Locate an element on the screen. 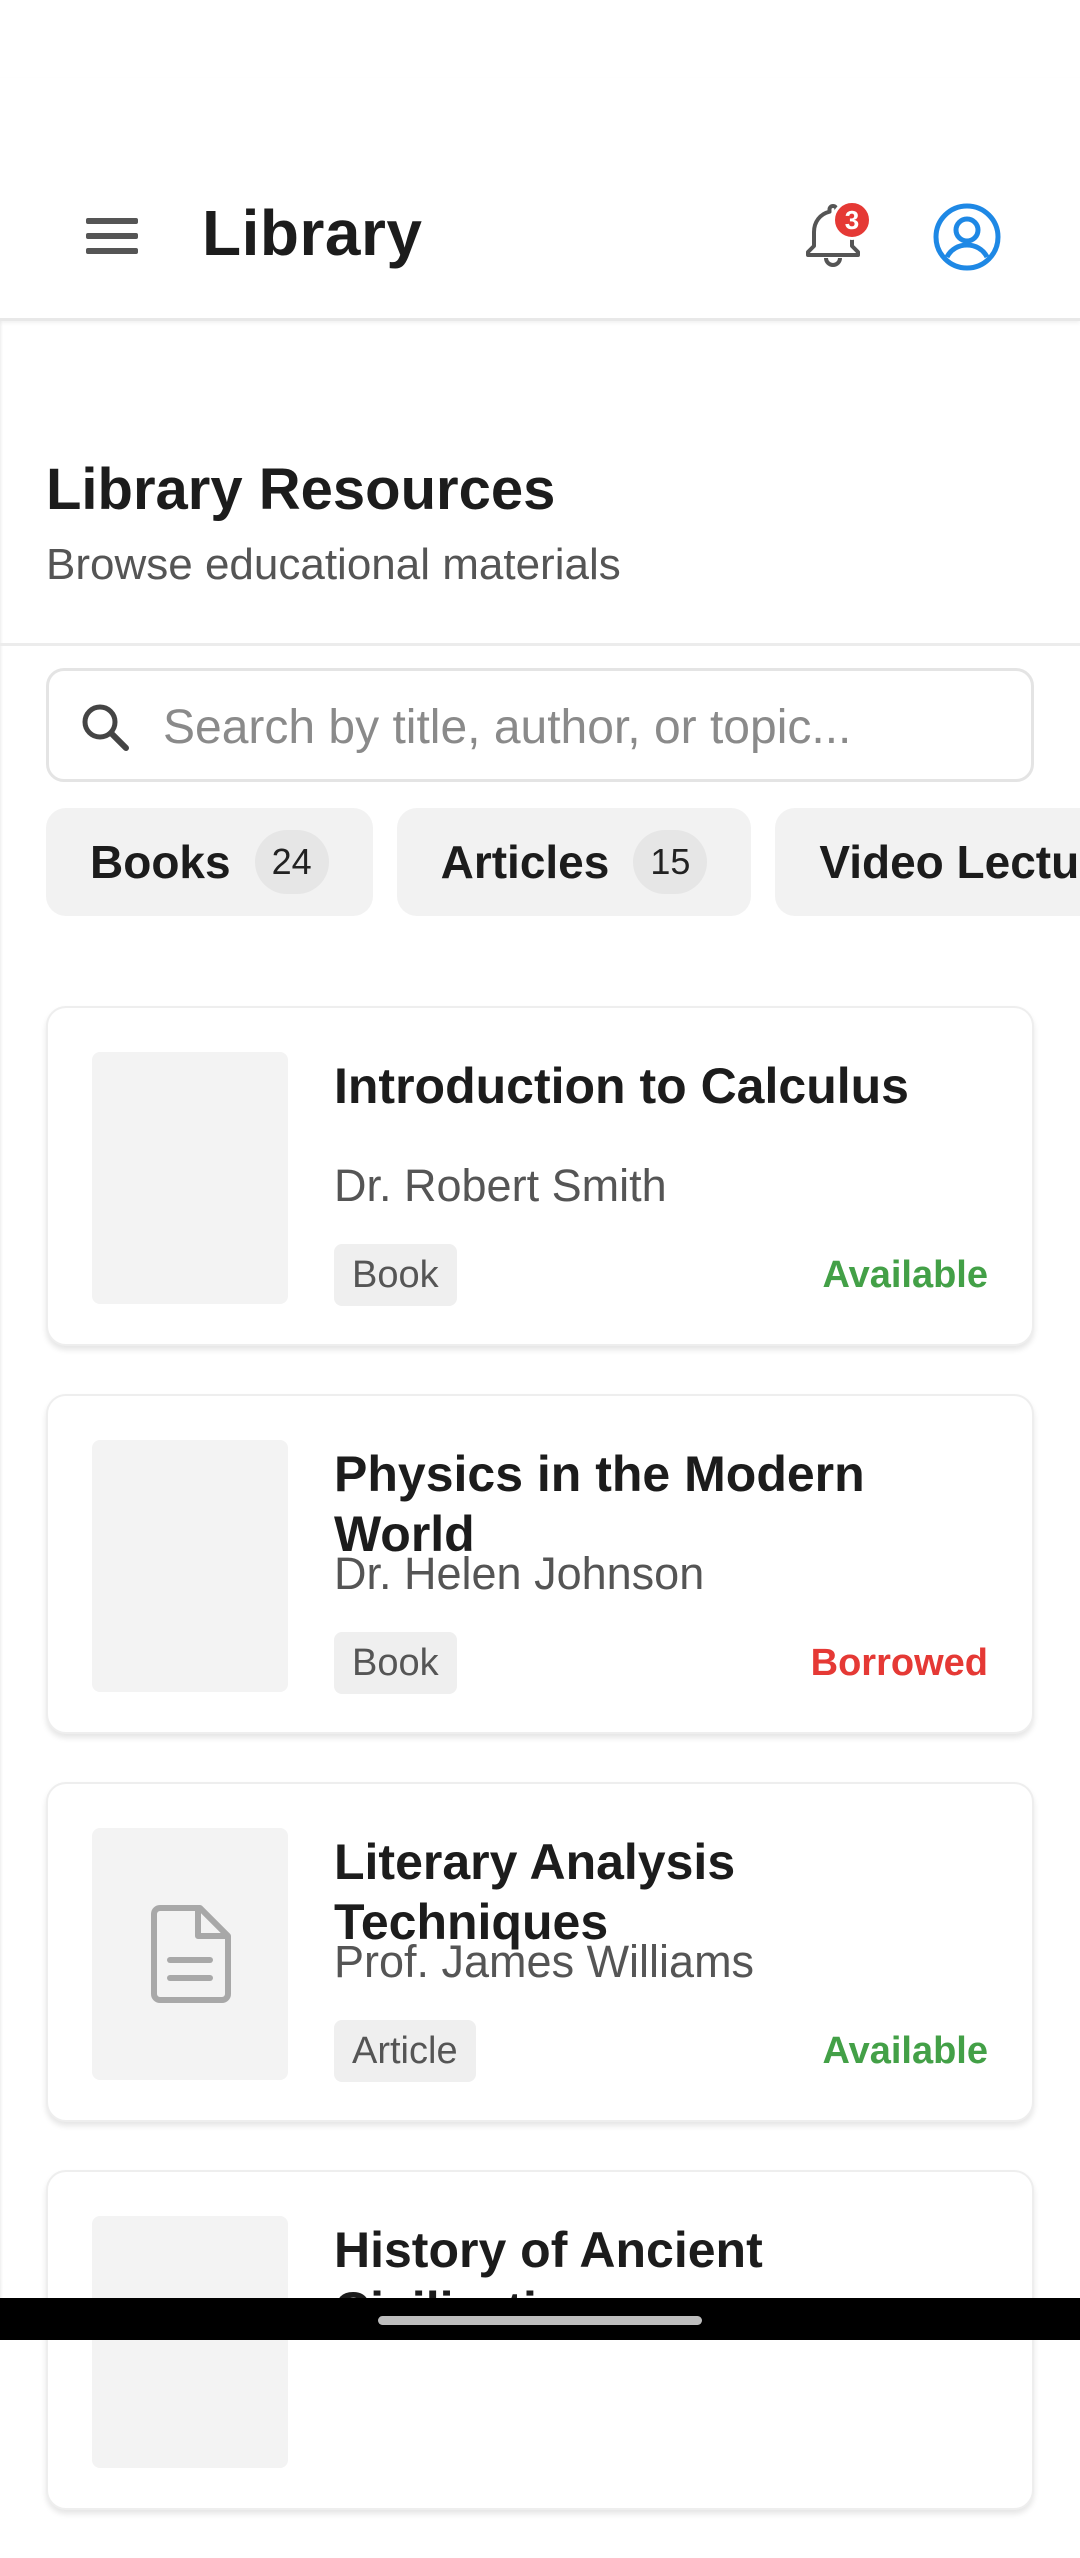 The image size is (1080, 2558). search-box is located at coordinates (540, 725).